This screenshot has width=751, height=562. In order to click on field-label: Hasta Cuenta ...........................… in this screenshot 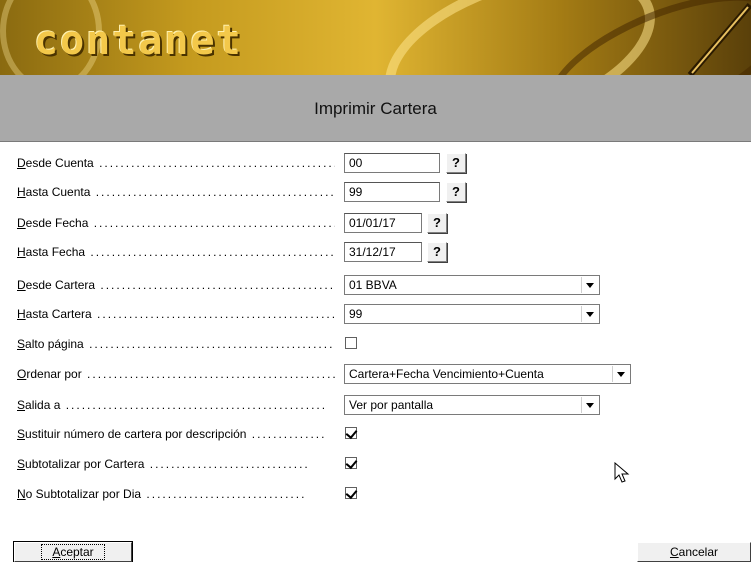, I will do `click(176, 192)`.